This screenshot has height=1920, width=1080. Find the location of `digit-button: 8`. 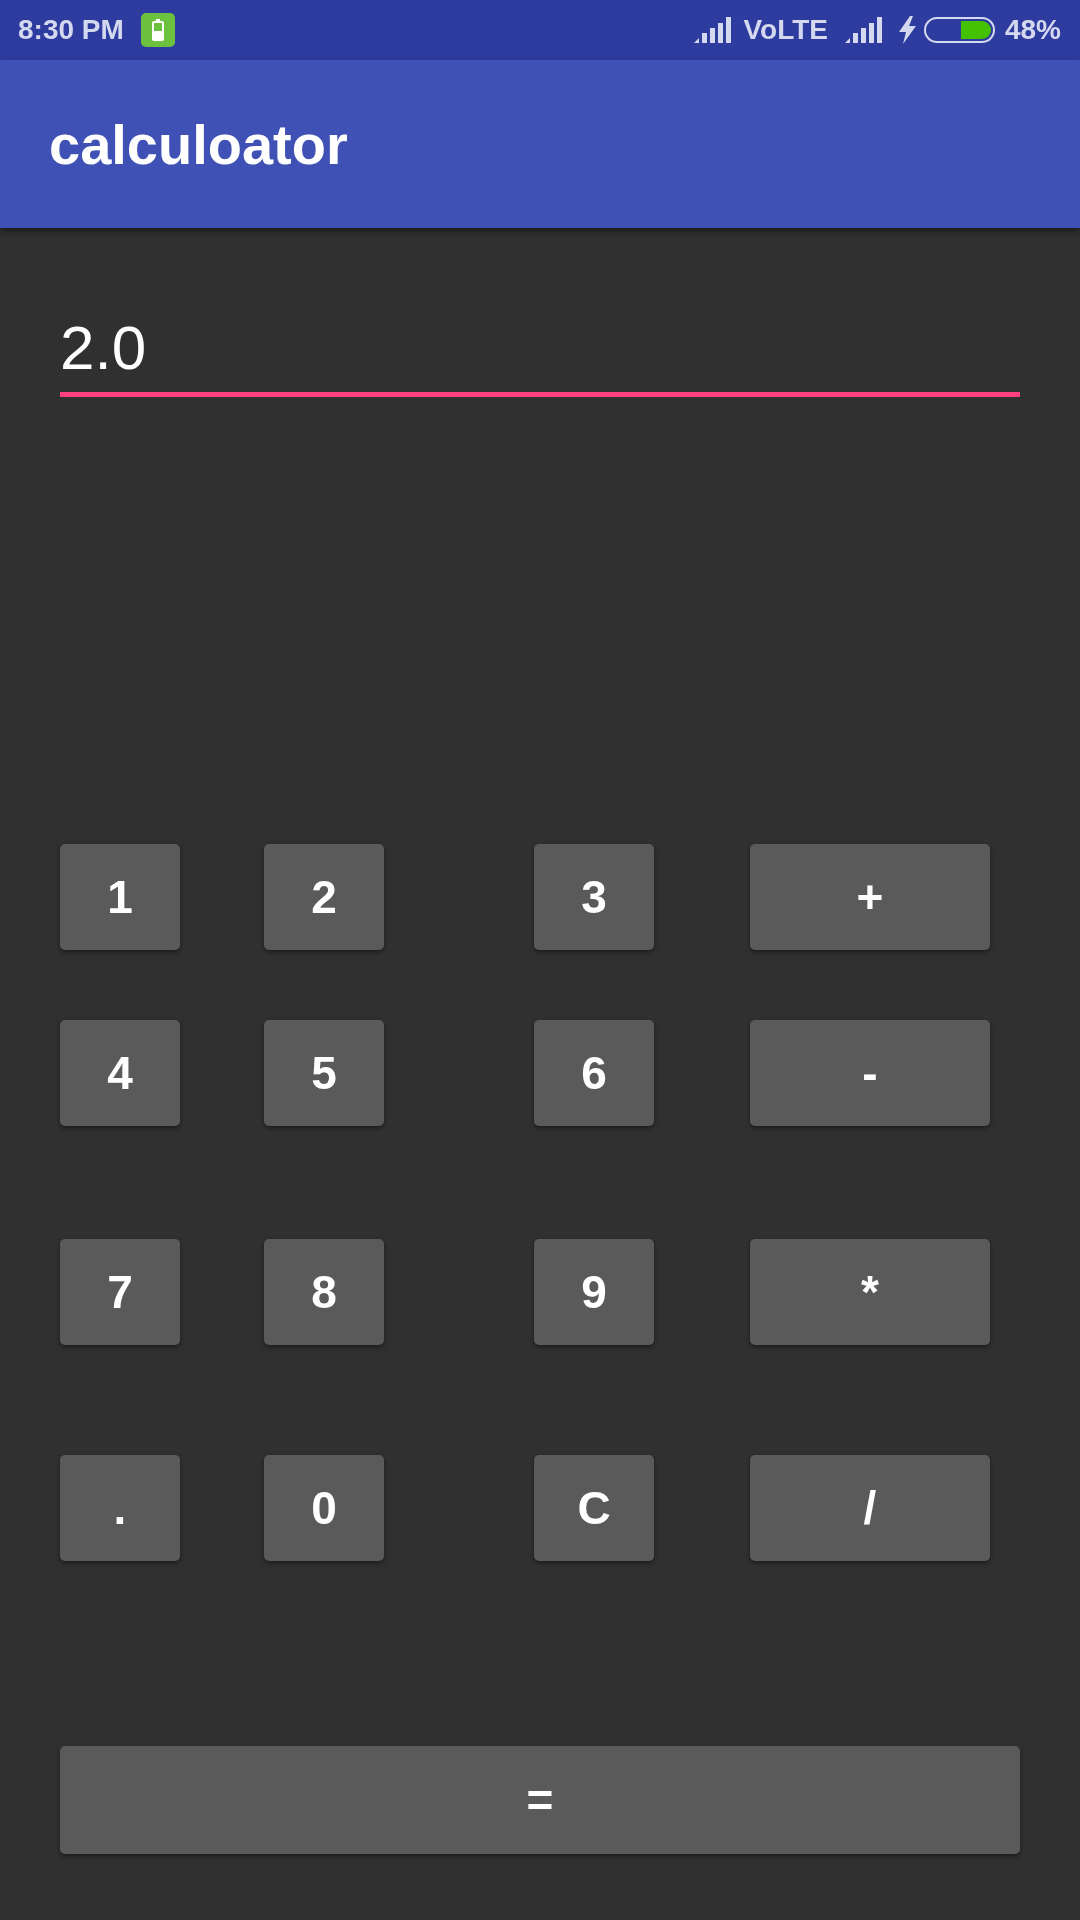

digit-button: 8 is located at coordinates (324, 1292).